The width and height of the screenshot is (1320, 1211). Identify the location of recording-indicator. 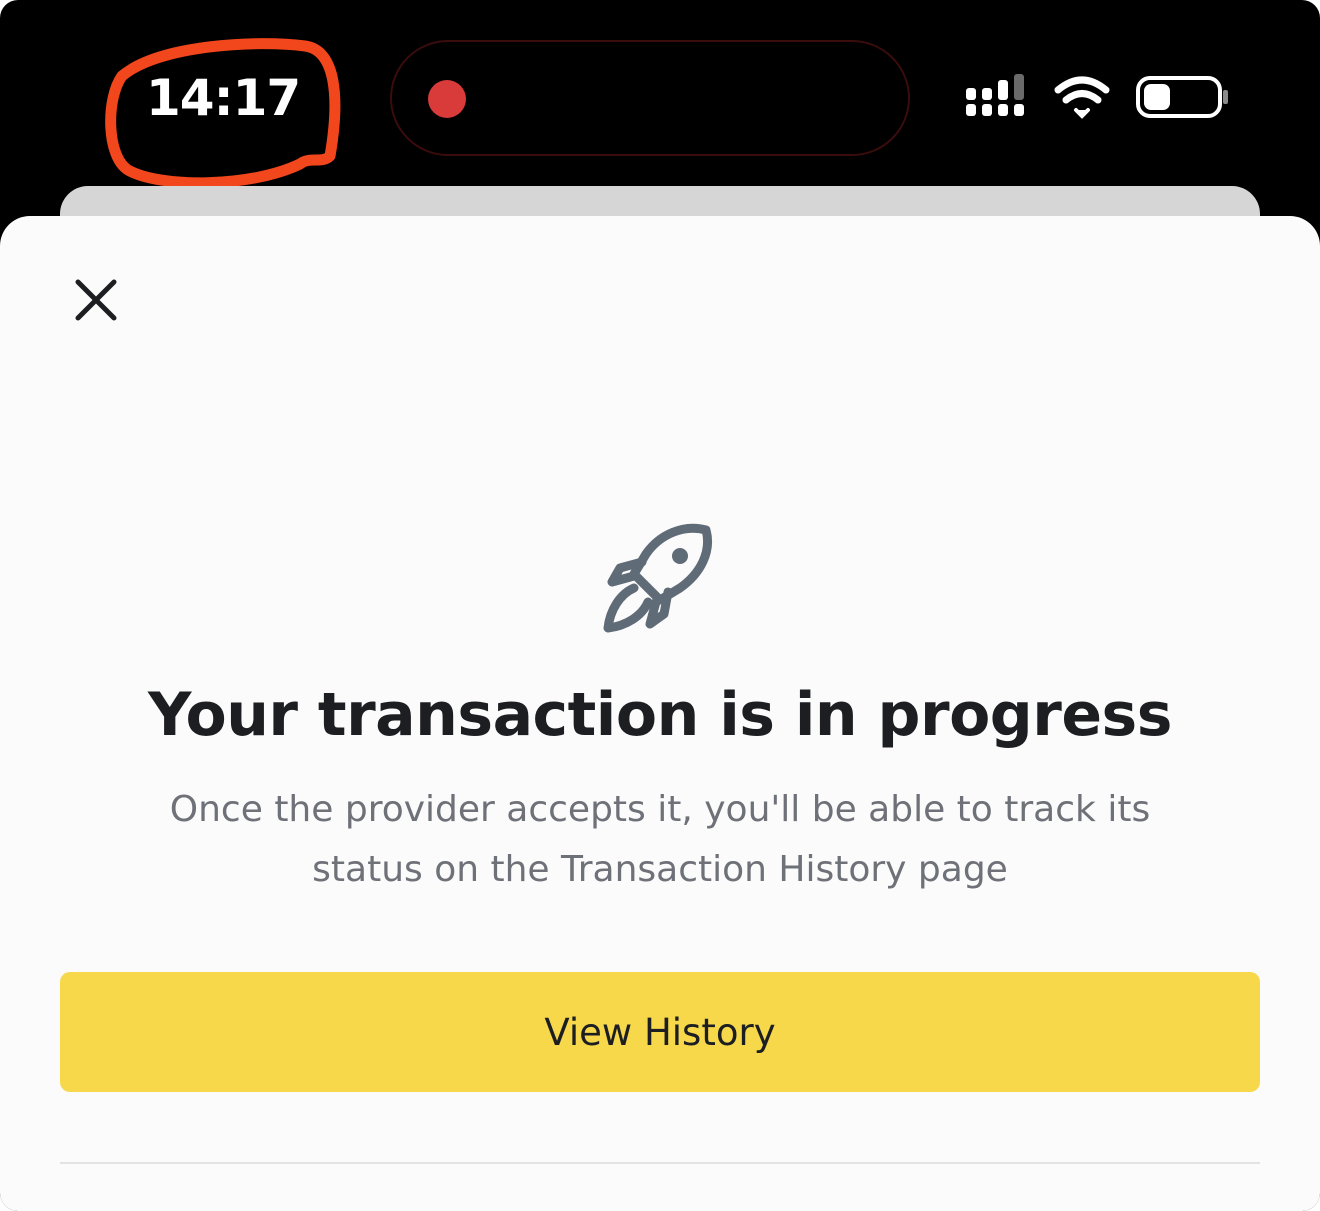
(447, 99).